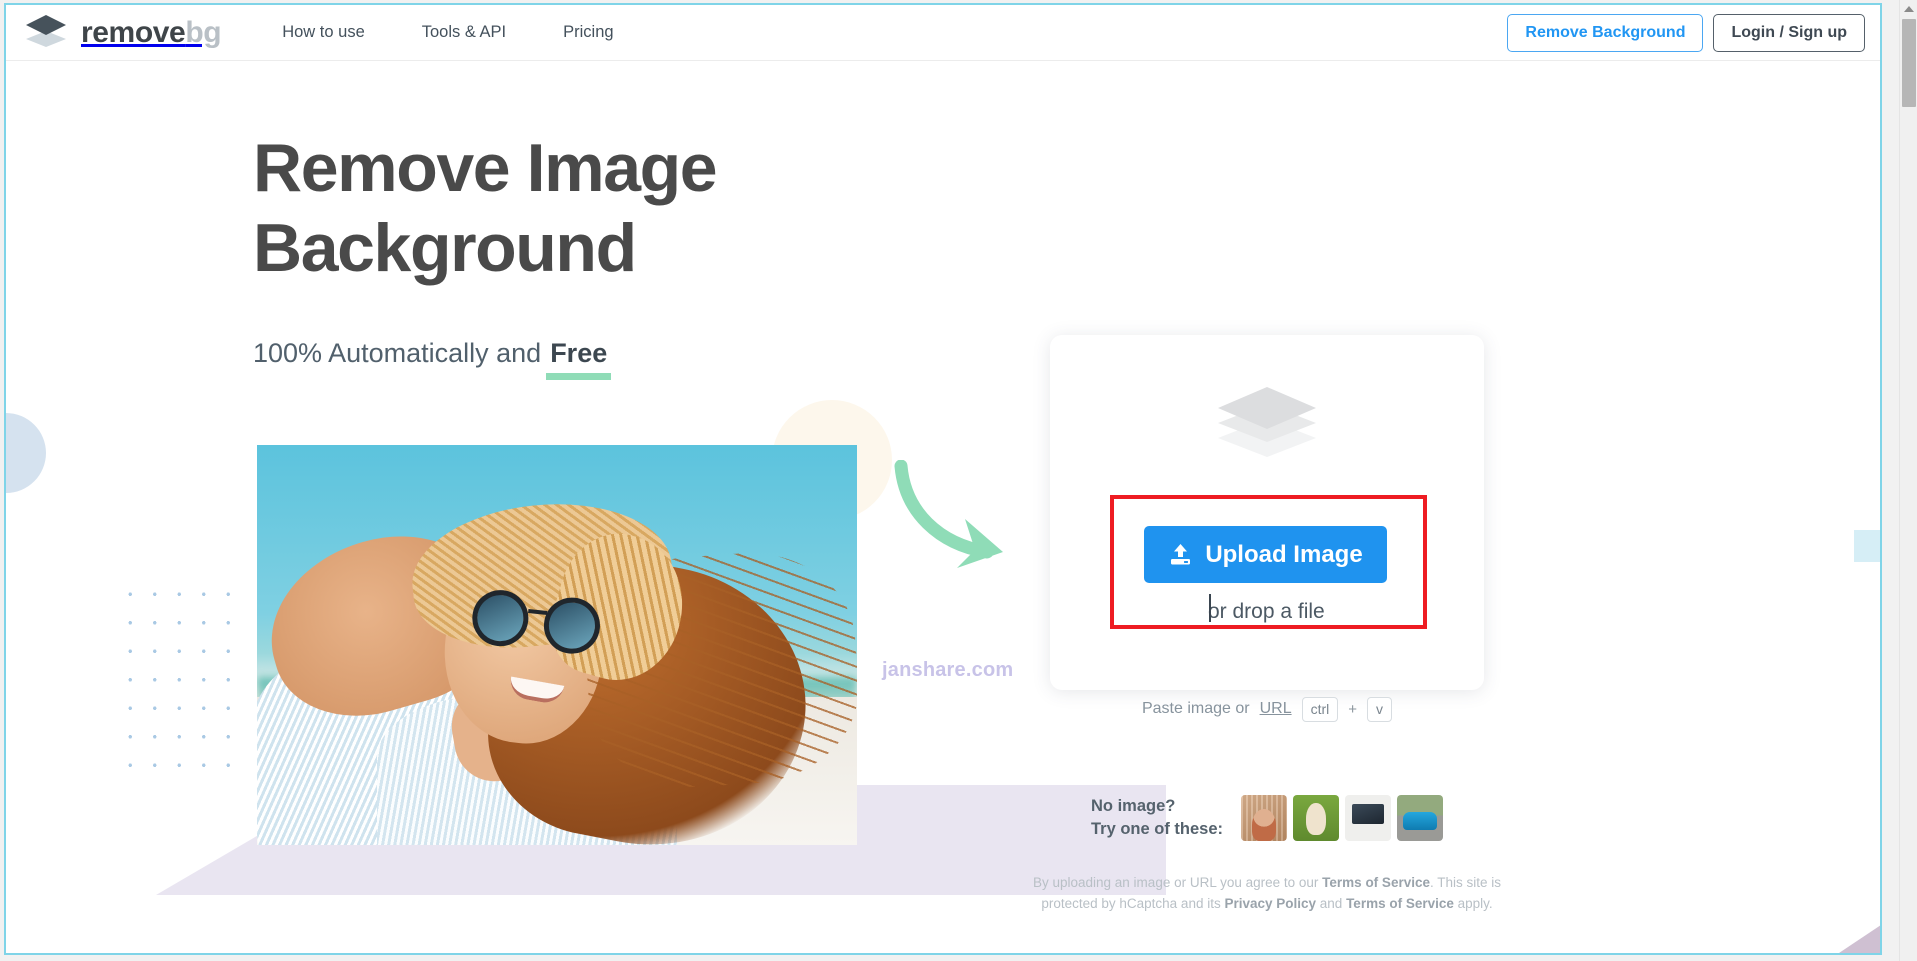 The image size is (1917, 961). What do you see at coordinates (1331, 903) in the screenshot?
I see `legal-line2-c: and` at bounding box center [1331, 903].